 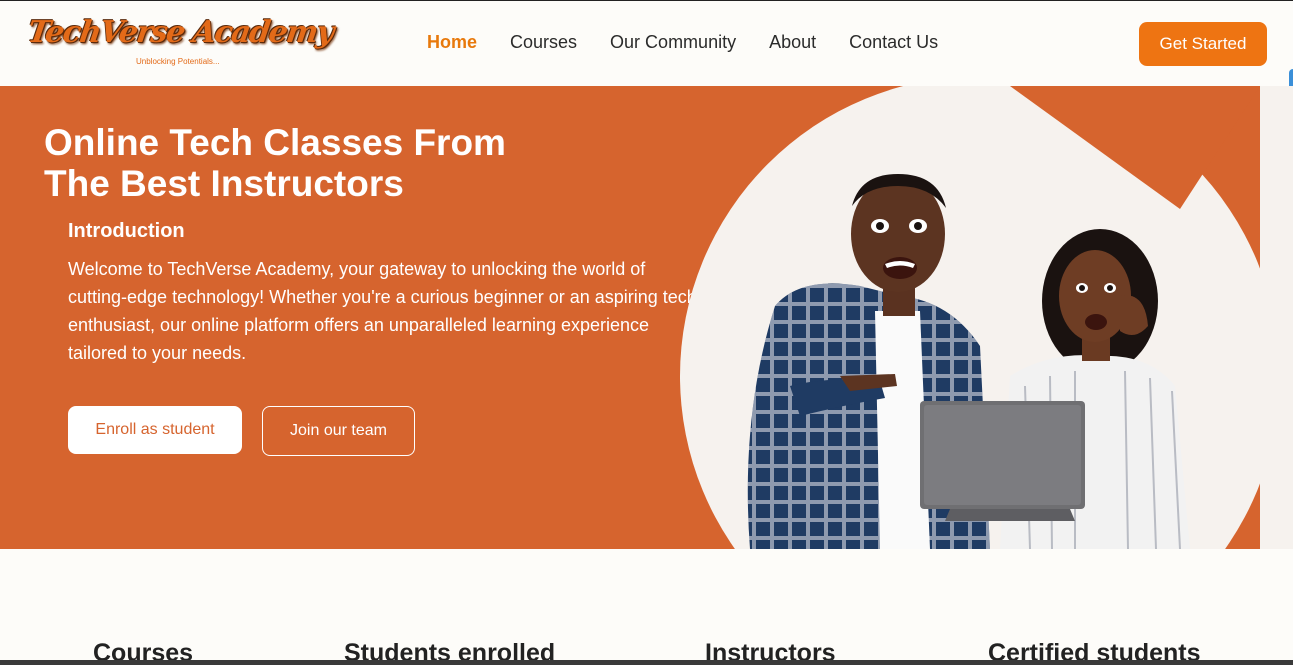 I want to click on hero-title-line1: Online Tech Classes From, so click(x=275, y=142).